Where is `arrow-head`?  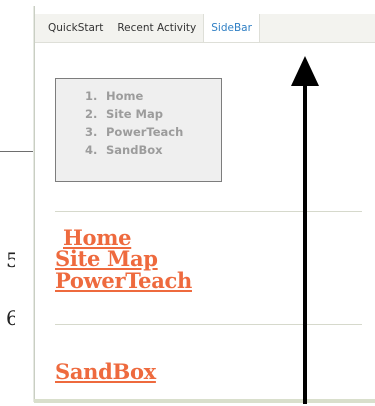
arrow-head is located at coordinates (305, 71).